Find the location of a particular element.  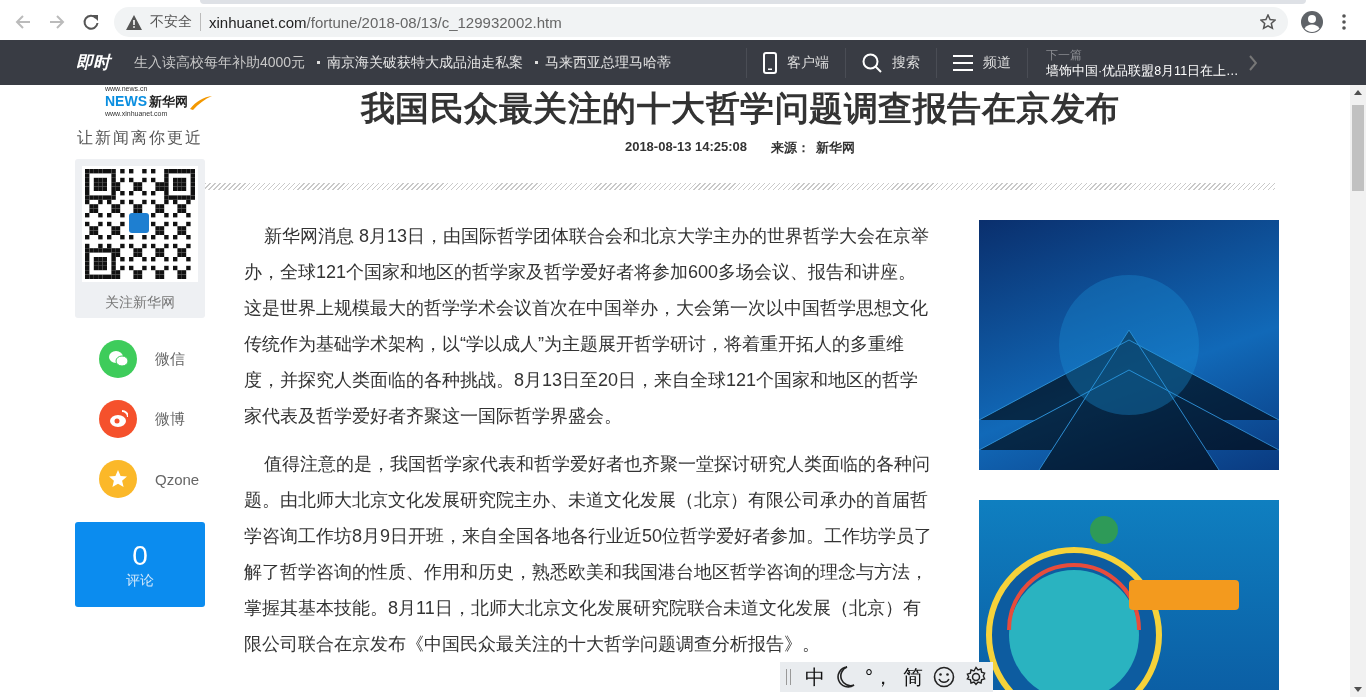

ticker-link: 马来西亚总理马哈蒂 is located at coordinates (608, 62).